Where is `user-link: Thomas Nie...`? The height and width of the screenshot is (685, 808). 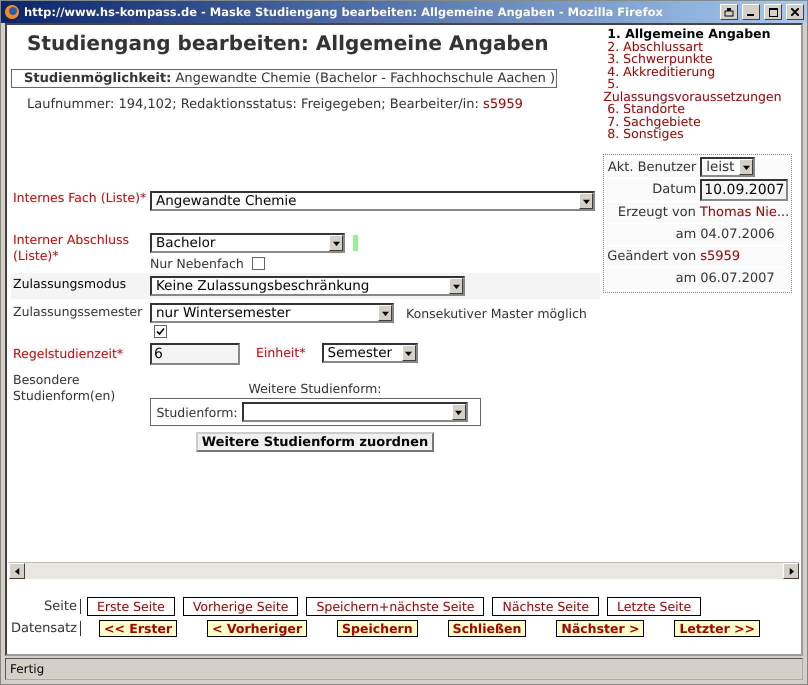
user-link: Thomas Nie... is located at coordinates (745, 212).